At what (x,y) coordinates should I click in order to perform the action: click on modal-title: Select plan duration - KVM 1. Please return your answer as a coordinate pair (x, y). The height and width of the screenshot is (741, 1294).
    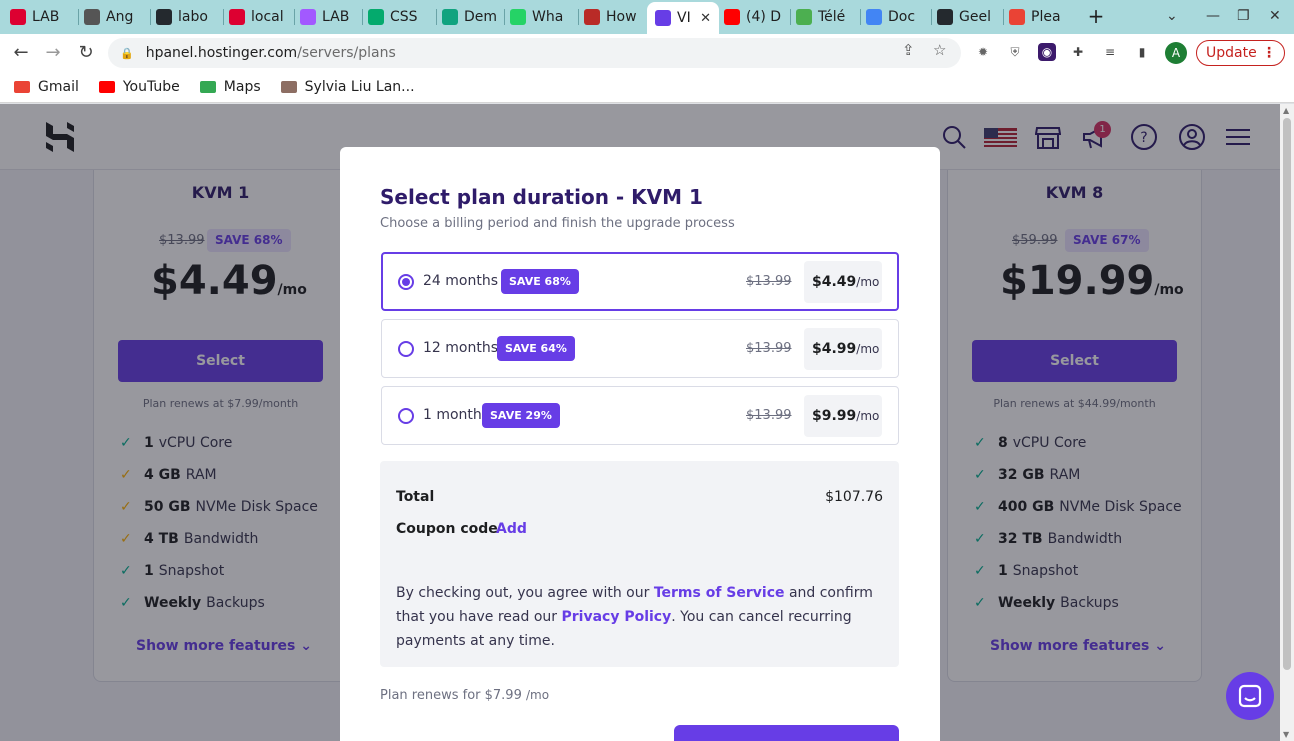
    Looking at the image, I should click on (541, 197).